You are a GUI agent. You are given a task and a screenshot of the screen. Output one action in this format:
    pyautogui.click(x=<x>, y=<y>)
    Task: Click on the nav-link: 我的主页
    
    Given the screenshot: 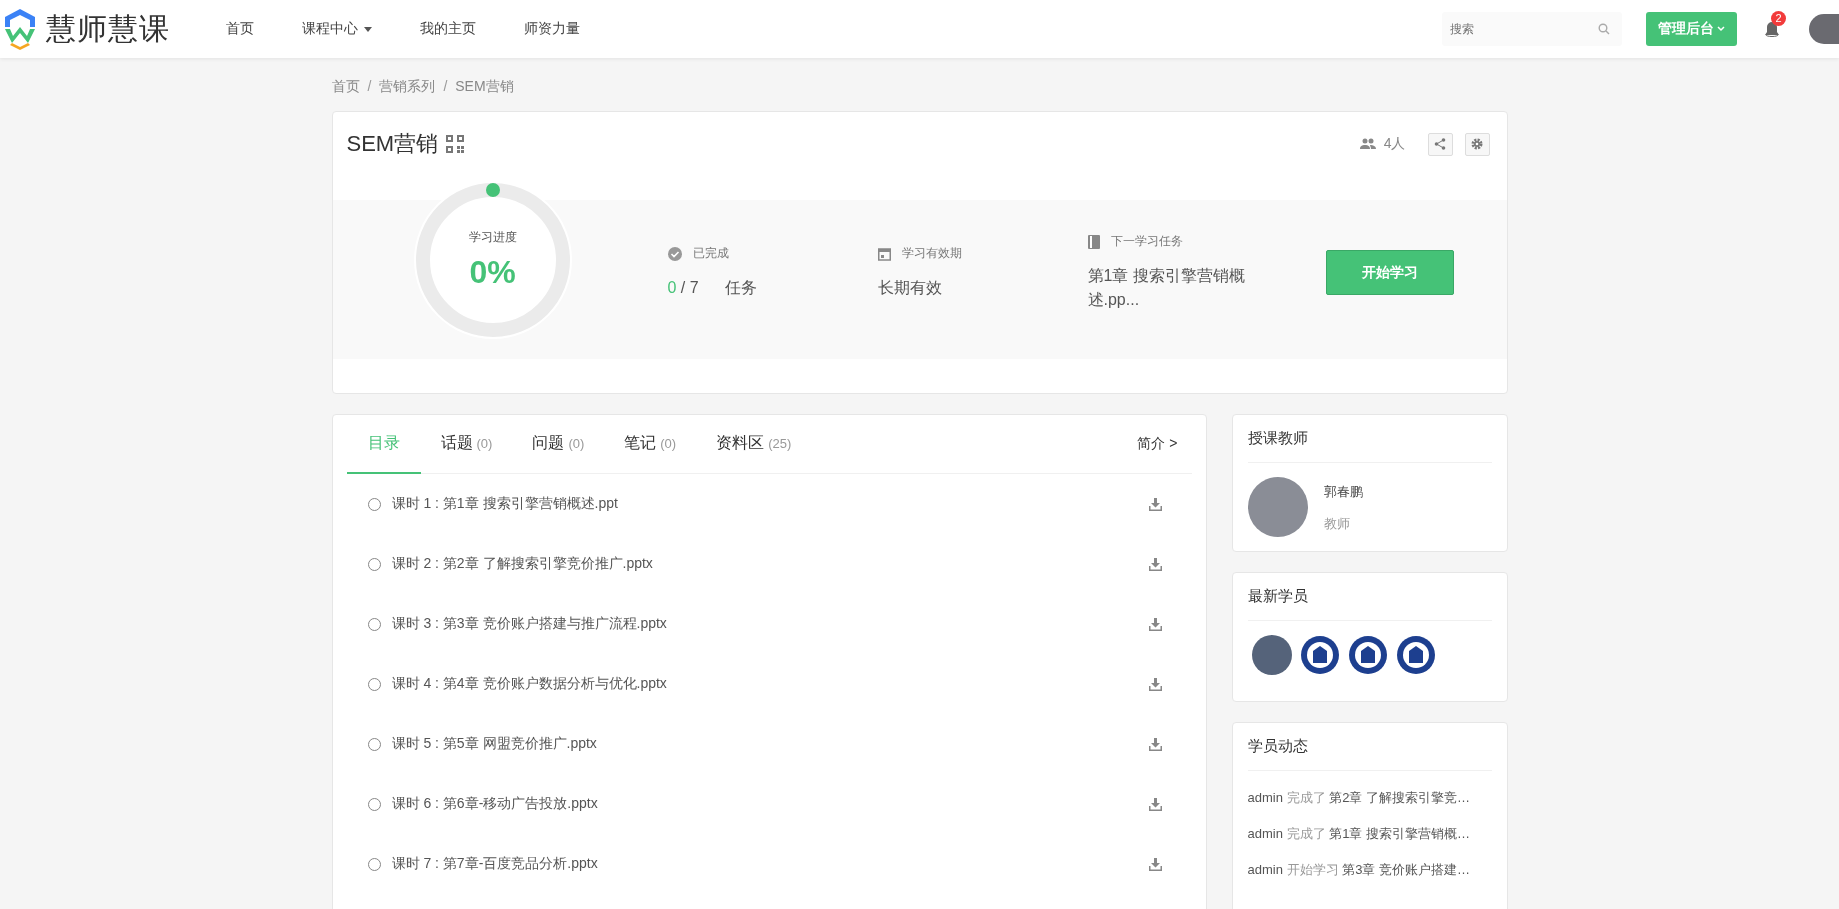 What is the action you would take?
    pyautogui.click(x=448, y=29)
    